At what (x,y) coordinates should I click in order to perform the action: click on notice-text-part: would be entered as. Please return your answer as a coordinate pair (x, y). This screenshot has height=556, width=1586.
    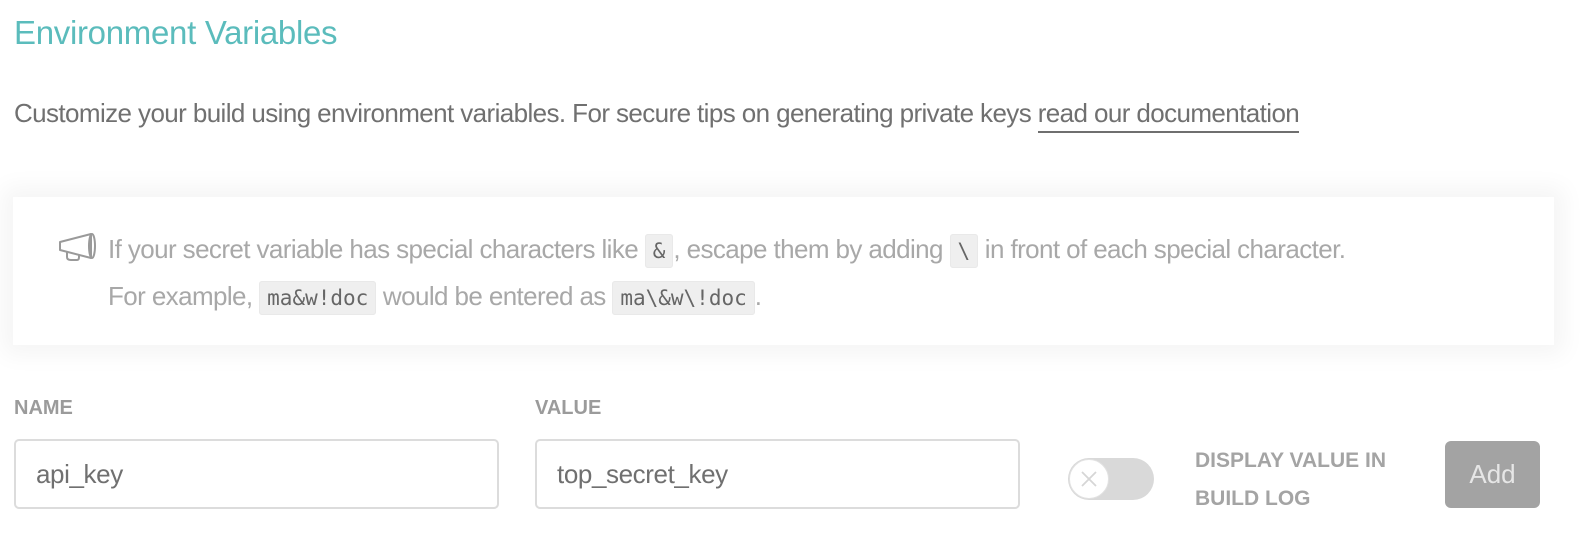
    Looking at the image, I should click on (494, 296).